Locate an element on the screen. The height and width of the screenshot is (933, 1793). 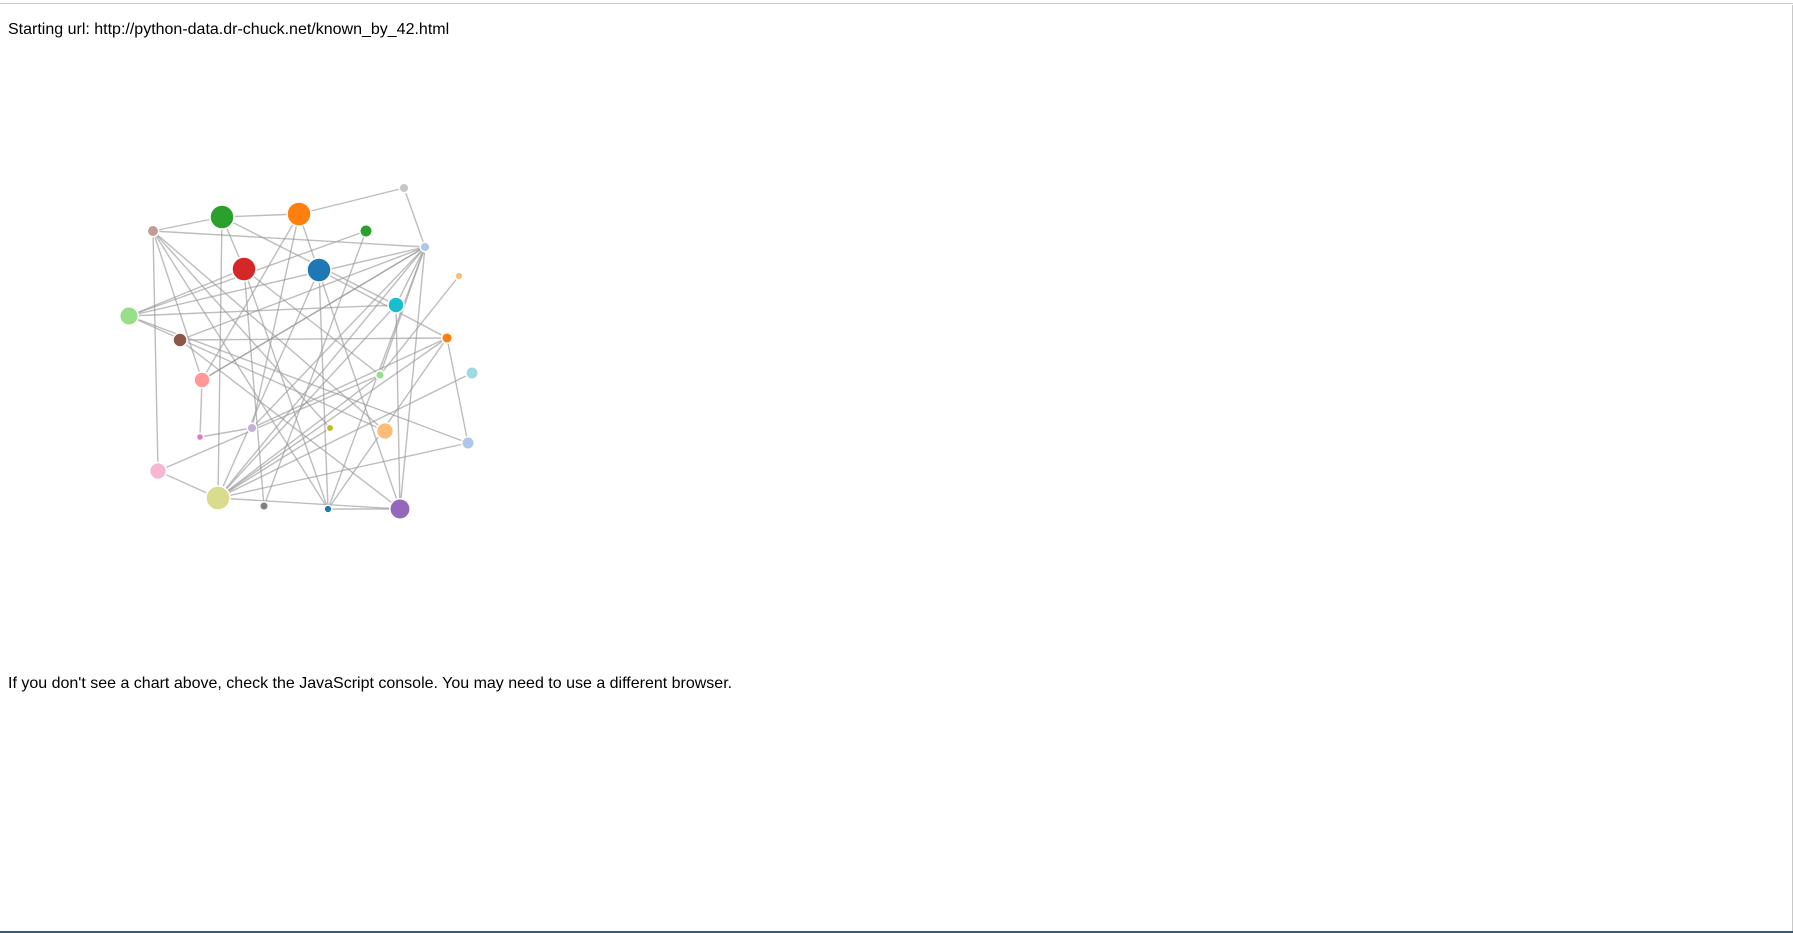
graph-nodes is located at coordinates (298, 351).